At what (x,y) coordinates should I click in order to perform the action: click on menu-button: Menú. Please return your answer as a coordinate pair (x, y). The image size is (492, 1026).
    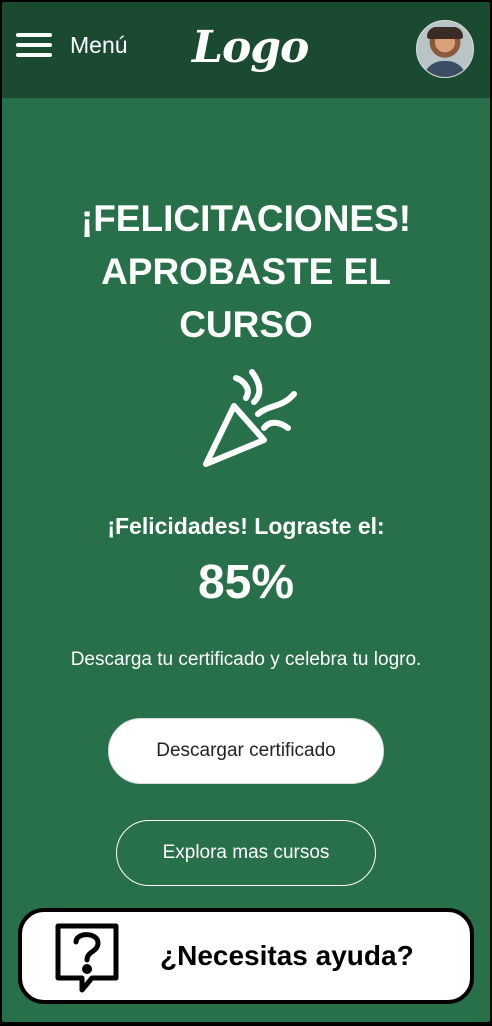
    Looking at the image, I should click on (72, 45).